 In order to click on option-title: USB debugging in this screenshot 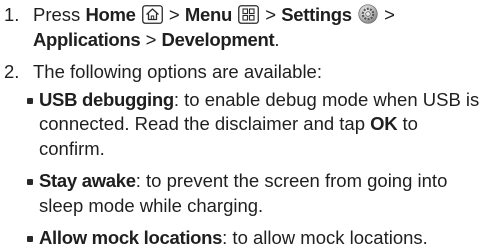, I will do `click(106, 99)`.